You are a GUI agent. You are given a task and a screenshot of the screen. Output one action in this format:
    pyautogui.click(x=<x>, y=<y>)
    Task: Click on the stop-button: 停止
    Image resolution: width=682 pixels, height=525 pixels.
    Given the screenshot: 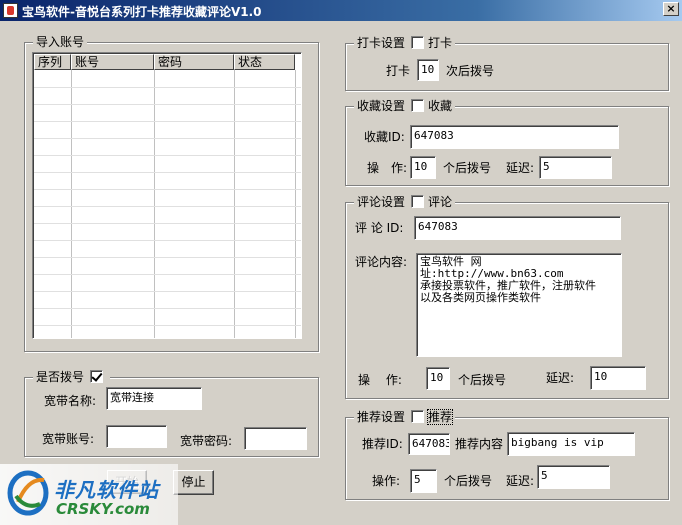 What is the action you would take?
    pyautogui.click(x=193, y=482)
    